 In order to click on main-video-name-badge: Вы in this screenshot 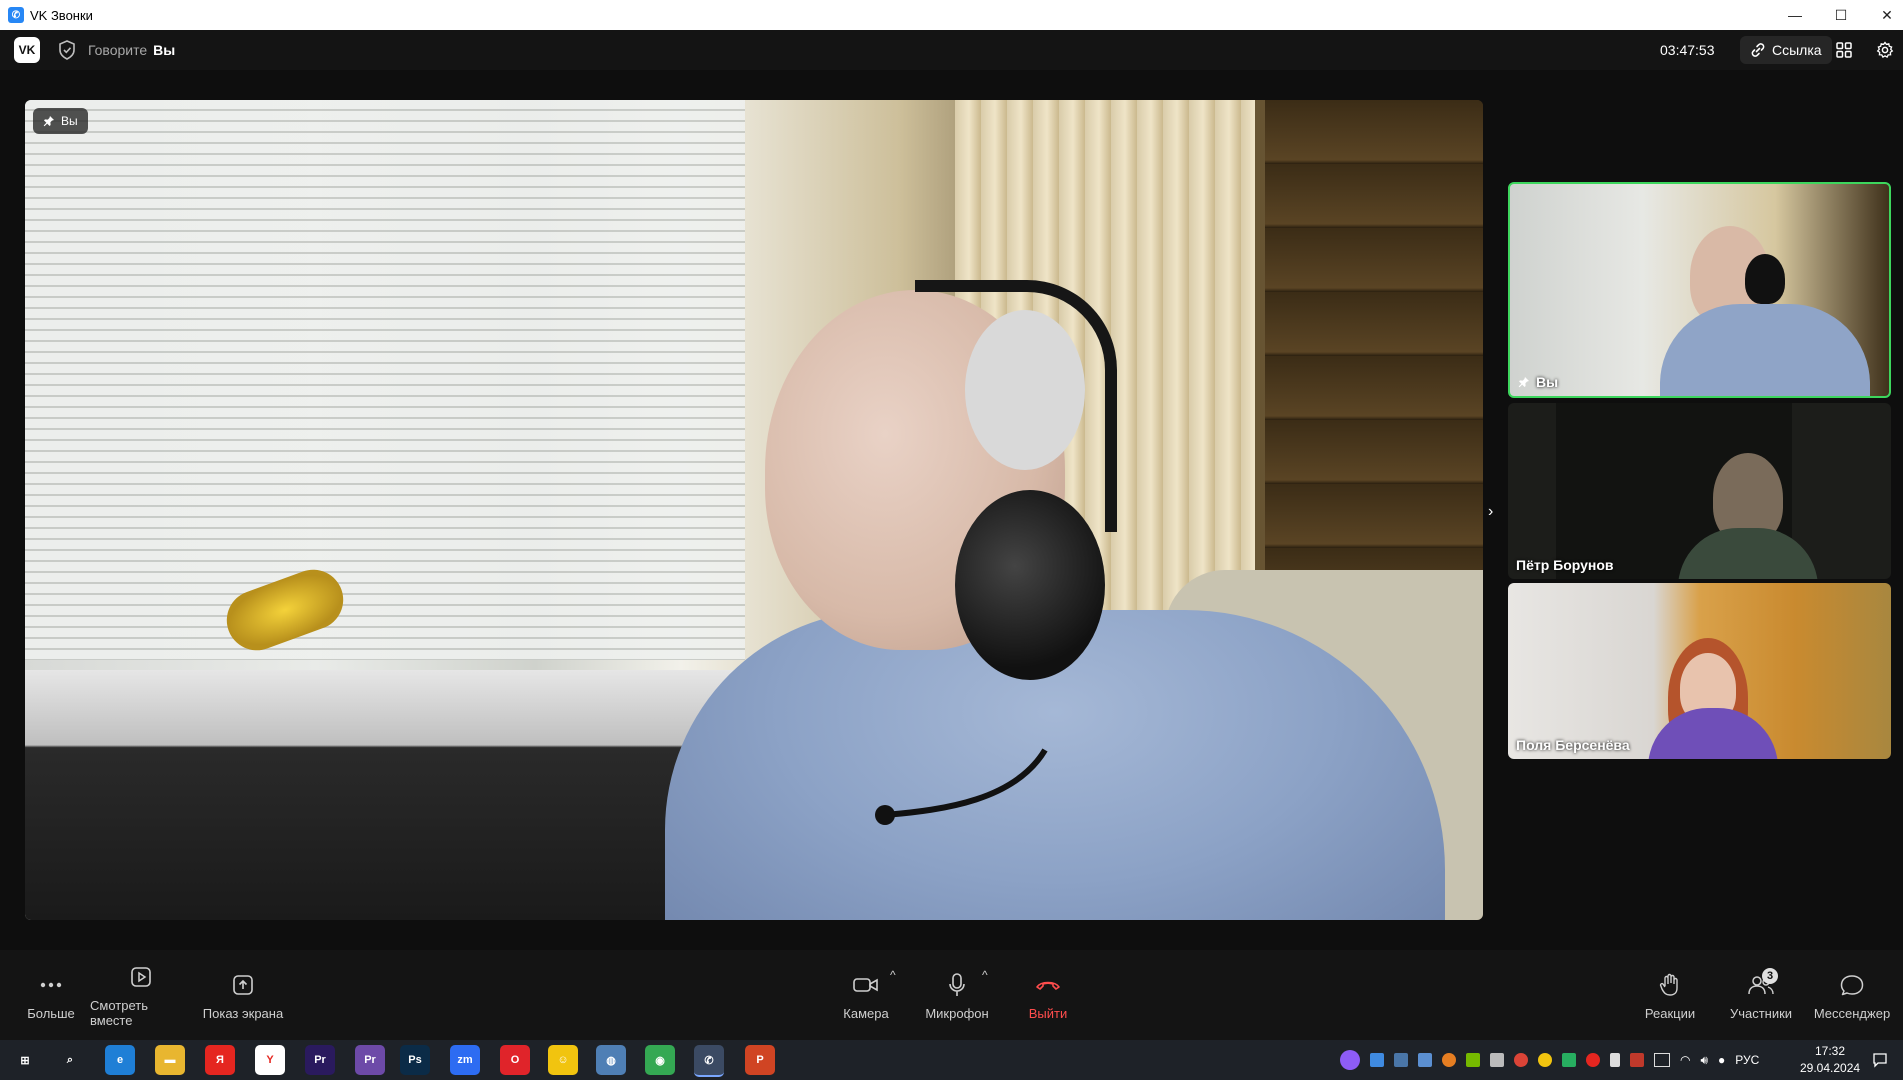, I will do `click(60, 121)`.